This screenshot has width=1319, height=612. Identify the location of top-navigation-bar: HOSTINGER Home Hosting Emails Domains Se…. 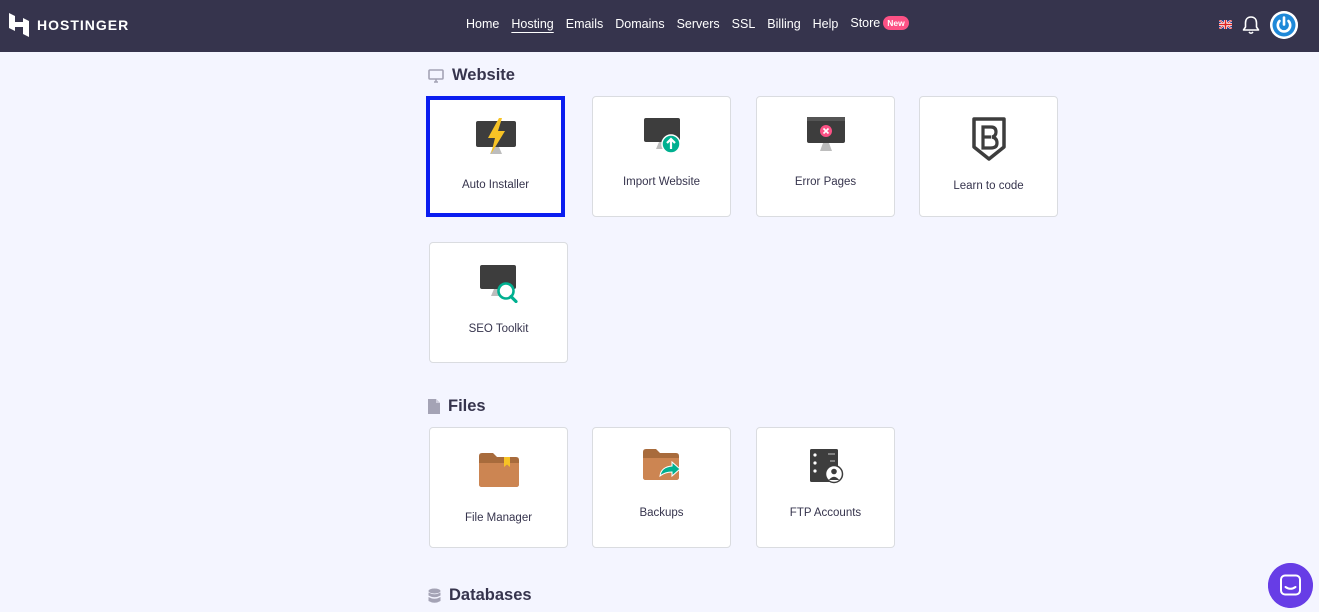
(659, 26).